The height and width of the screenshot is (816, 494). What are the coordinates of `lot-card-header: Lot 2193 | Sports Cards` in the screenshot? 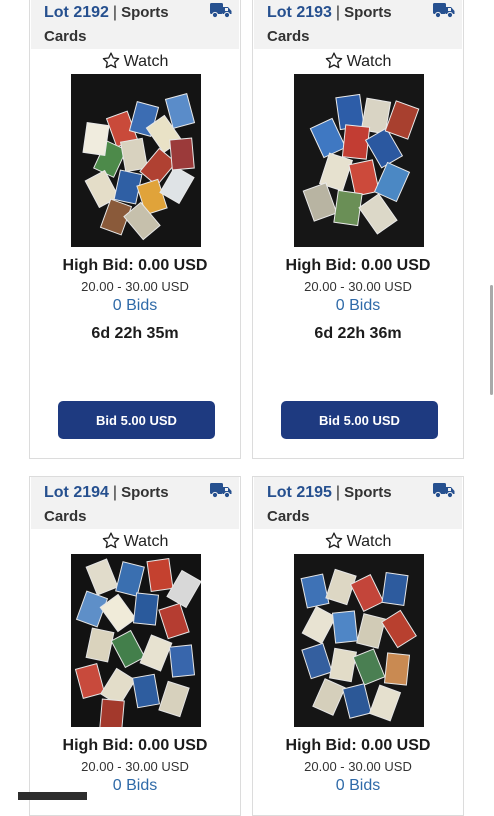 It's located at (358, 24).